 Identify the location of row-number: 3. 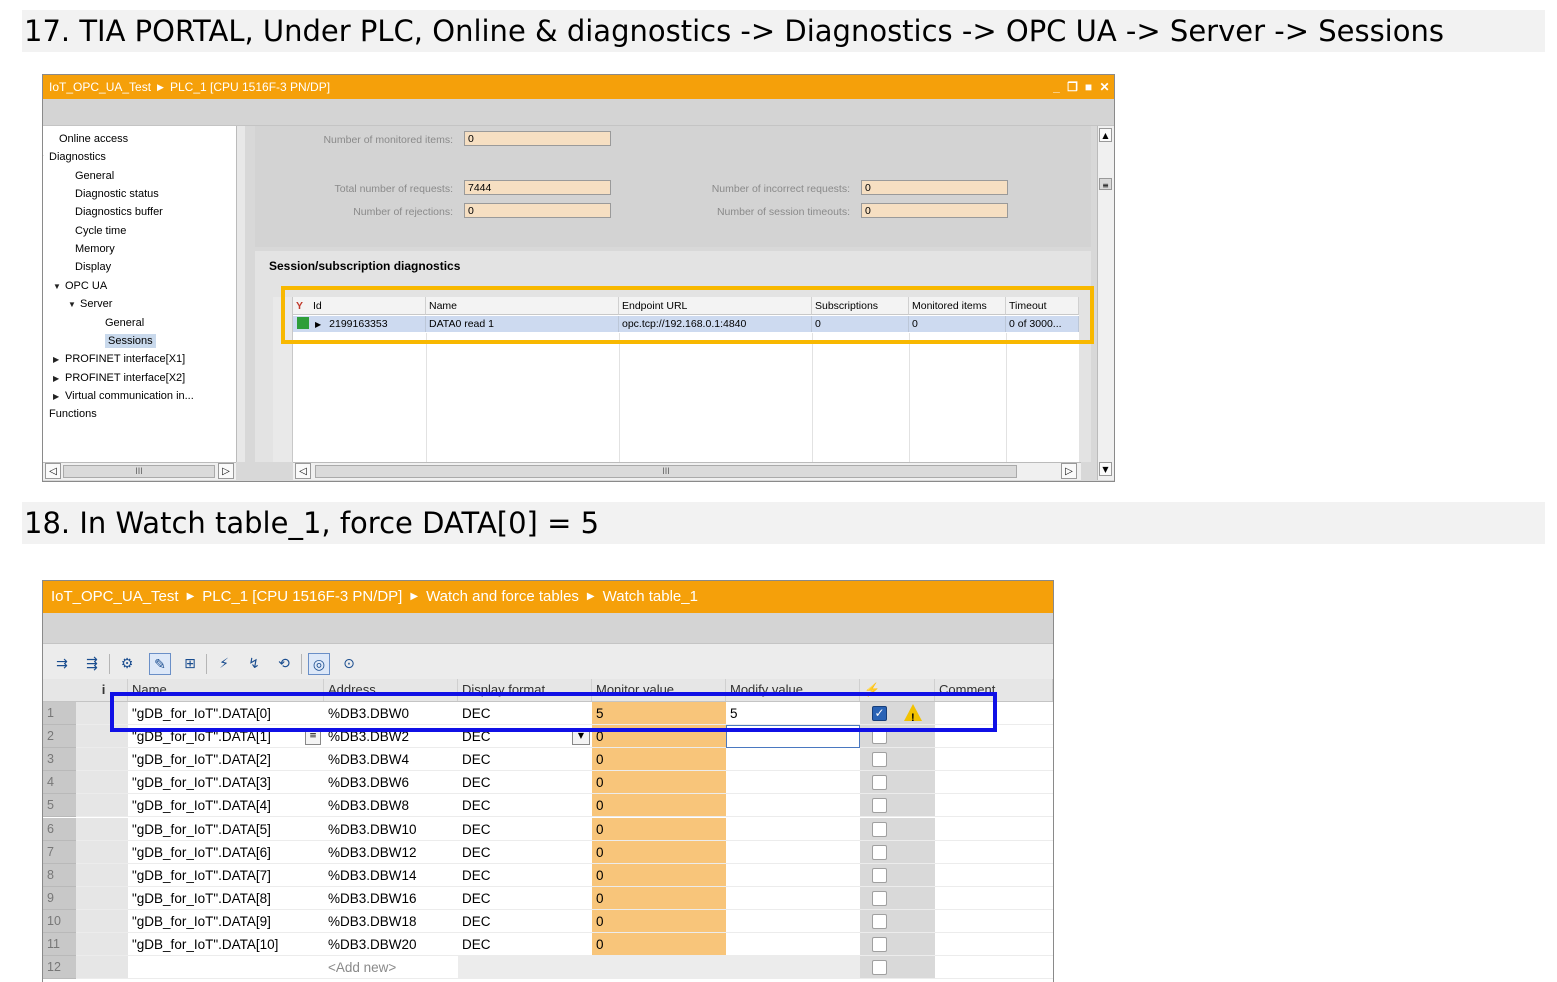
(59, 760).